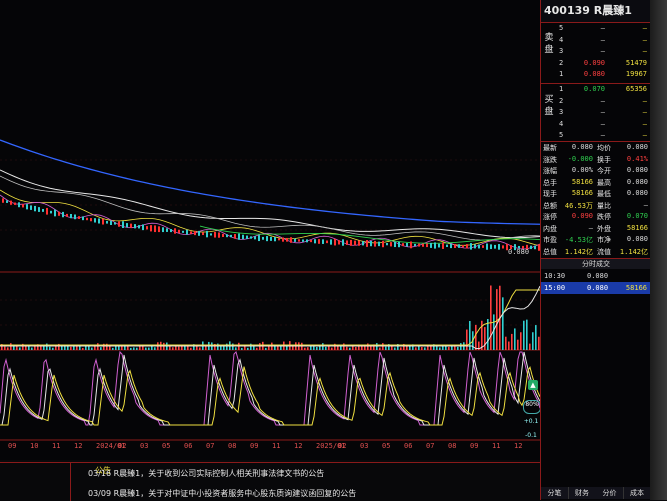  I want to click on stock-title: 400139 R晨臻1, so click(596, 11).